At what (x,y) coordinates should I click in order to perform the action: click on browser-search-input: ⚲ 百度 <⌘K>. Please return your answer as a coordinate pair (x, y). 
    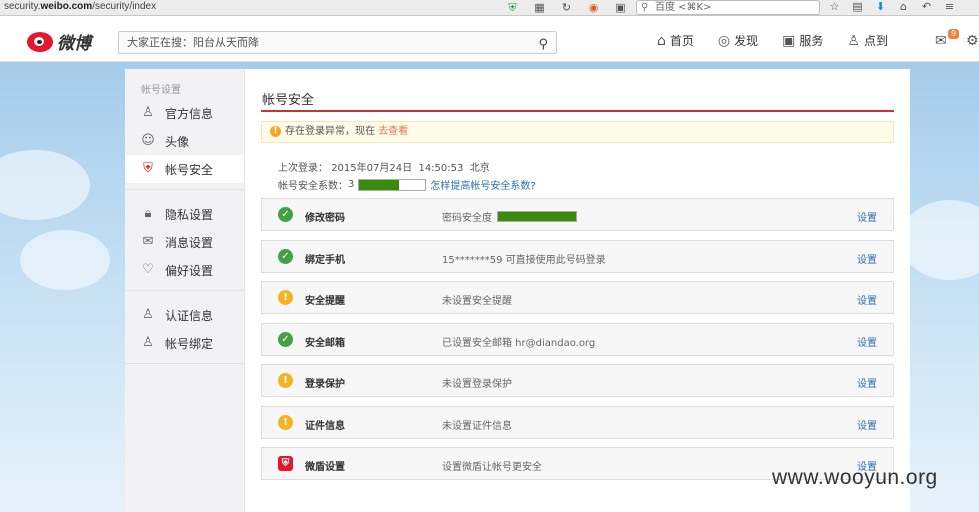
    Looking at the image, I should click on (728, 7).